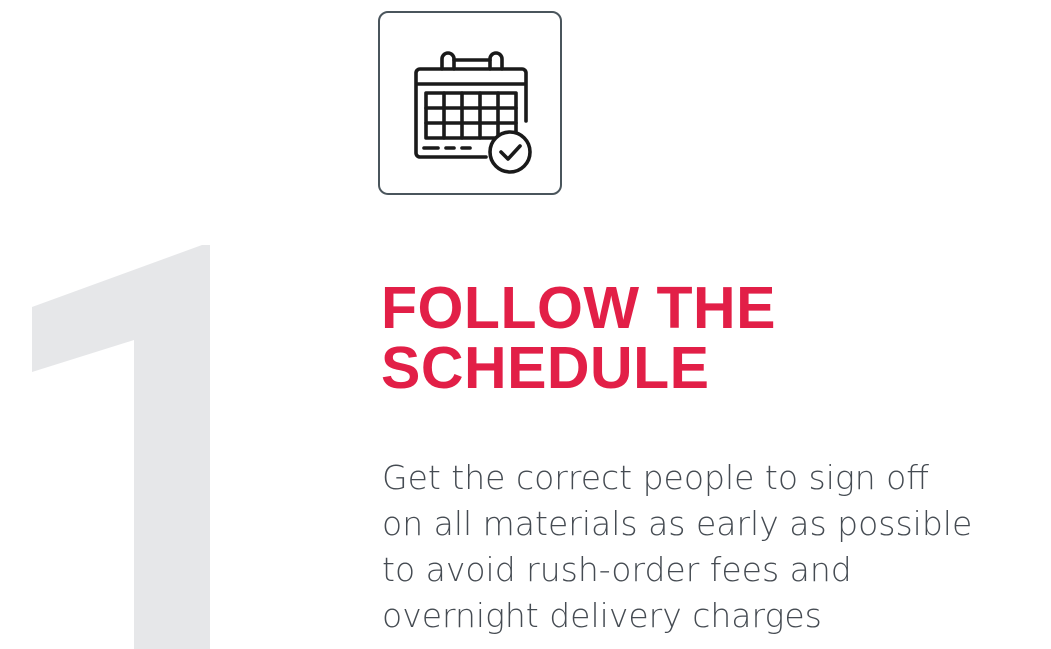 The height and width of the screenshot is (649, 1051). What do you see at coordinates (656, 477) in the screenshot?
I see `step-description-line-1: Get the correct people to sign off` at bounding box center [656, 477].